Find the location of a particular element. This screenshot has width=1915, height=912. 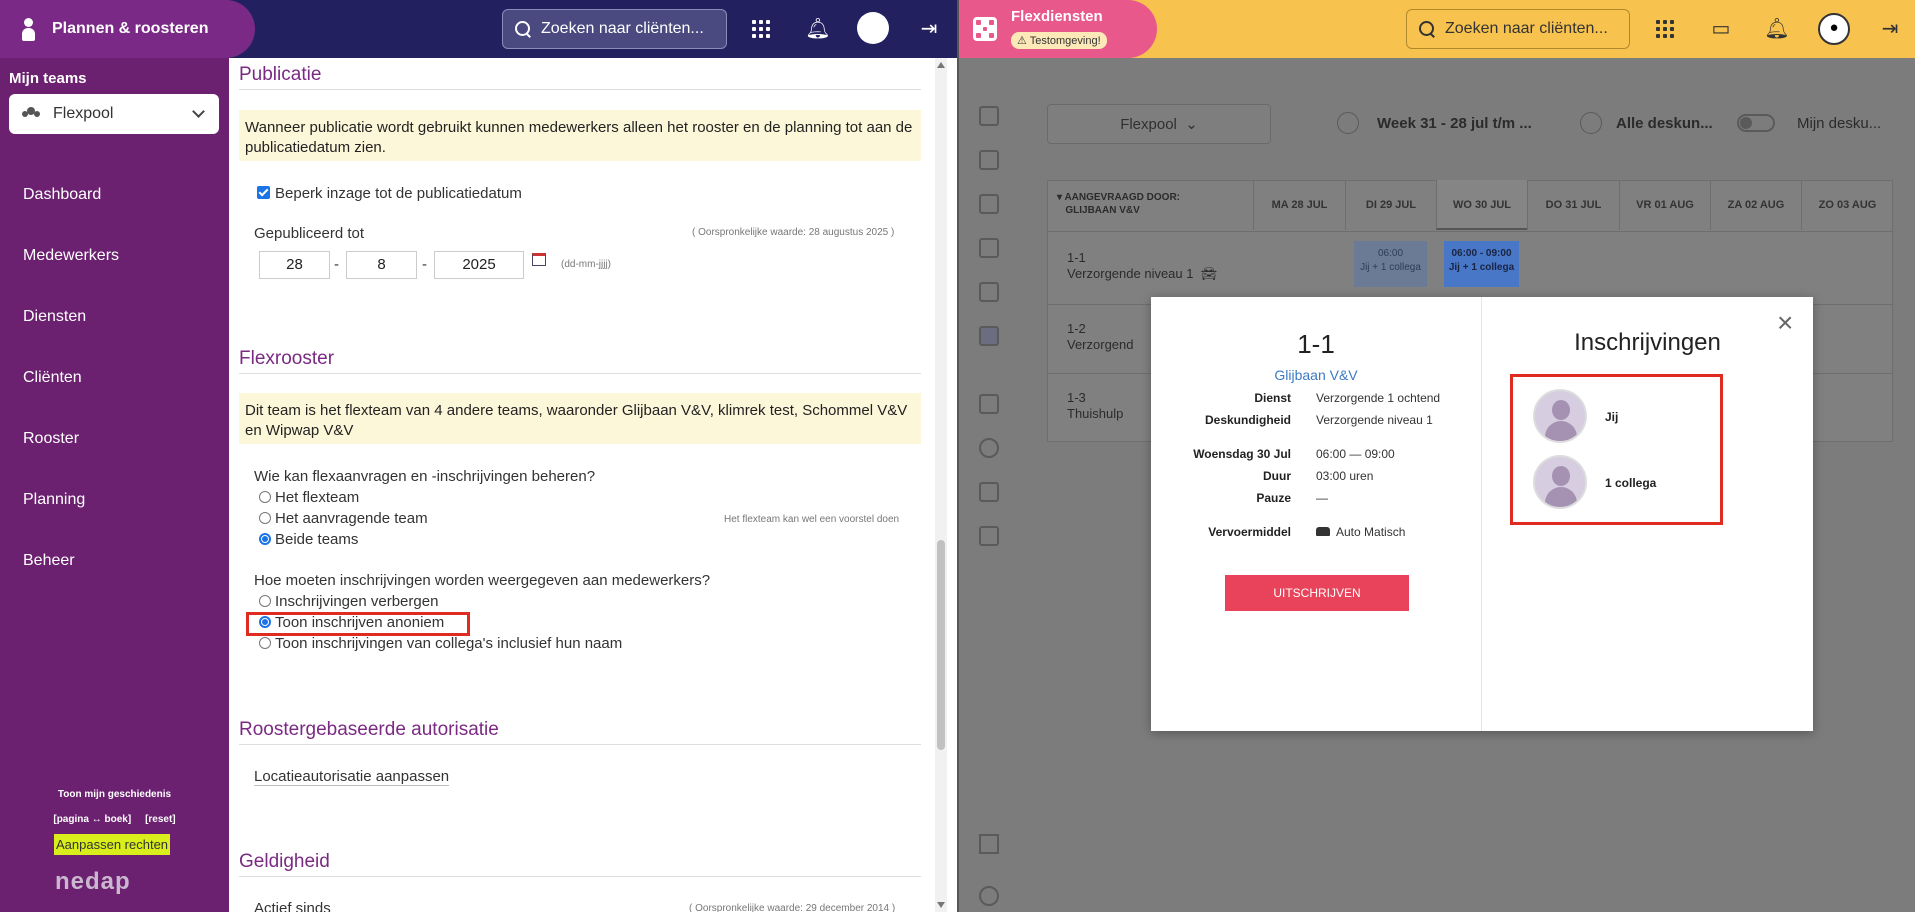

shift-time: 06:00 is located at coordinates (1390, 253).